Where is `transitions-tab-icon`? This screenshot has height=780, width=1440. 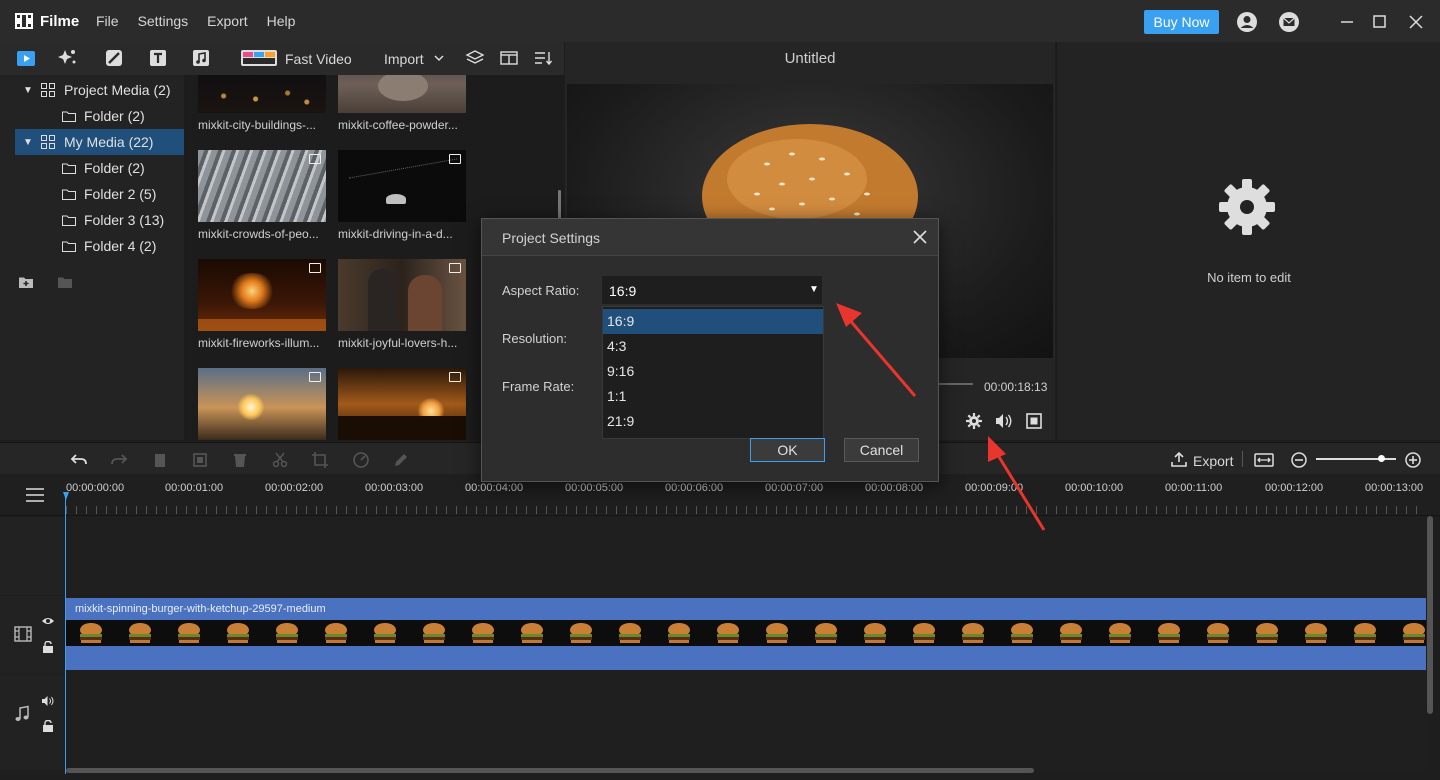 transitions-tab-icon is located at coordinates (114, 58).